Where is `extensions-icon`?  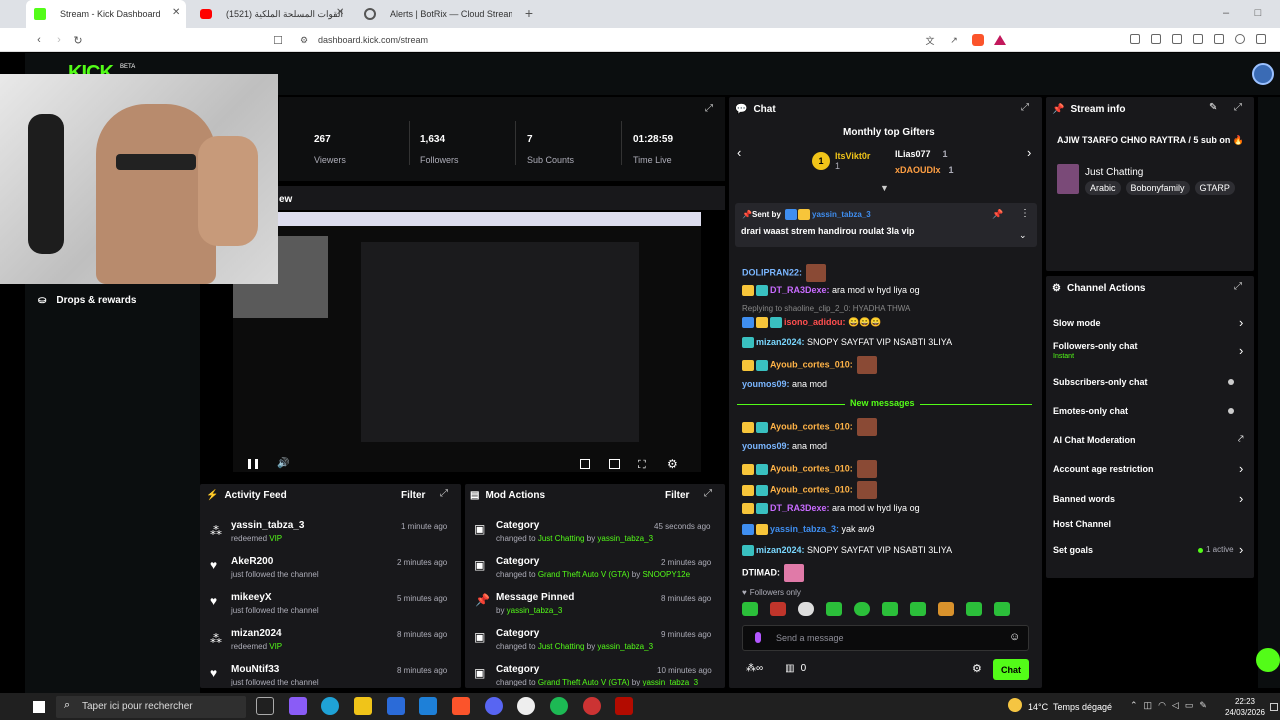 extensions-icon is located at coordinates (1135, 39).